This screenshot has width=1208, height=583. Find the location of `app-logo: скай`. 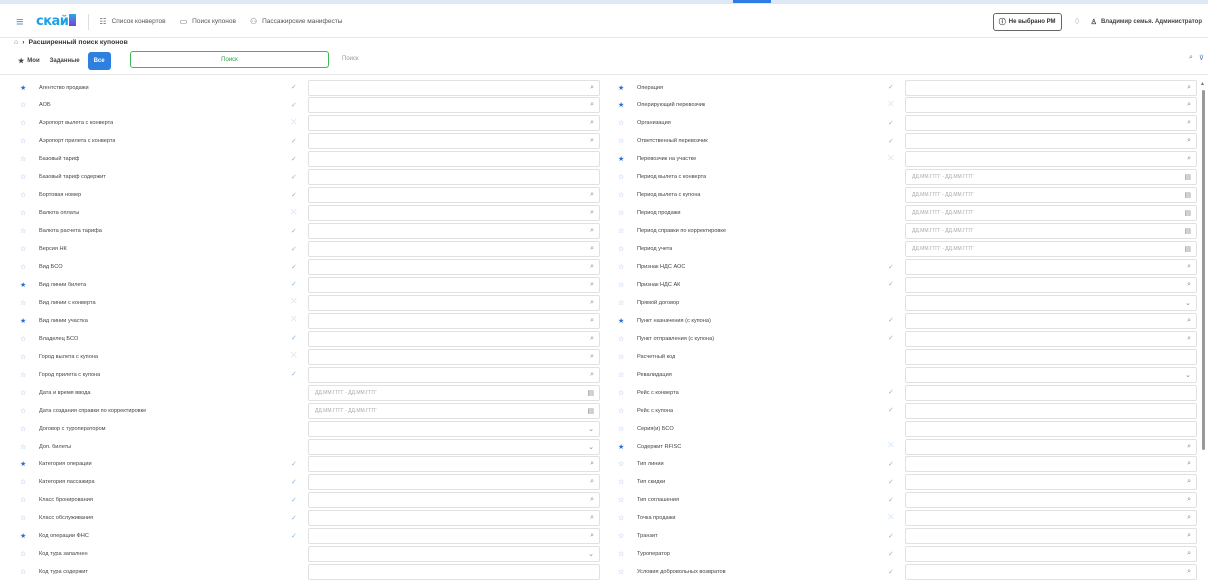

app-logo: скай is located at coordinates (56, 21).